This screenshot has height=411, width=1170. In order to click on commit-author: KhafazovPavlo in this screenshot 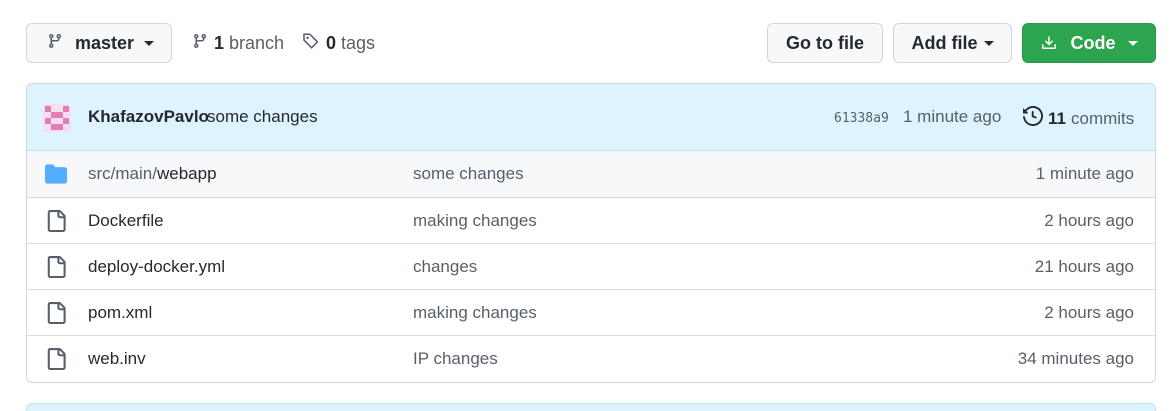, I will do `click(148, 117)`.